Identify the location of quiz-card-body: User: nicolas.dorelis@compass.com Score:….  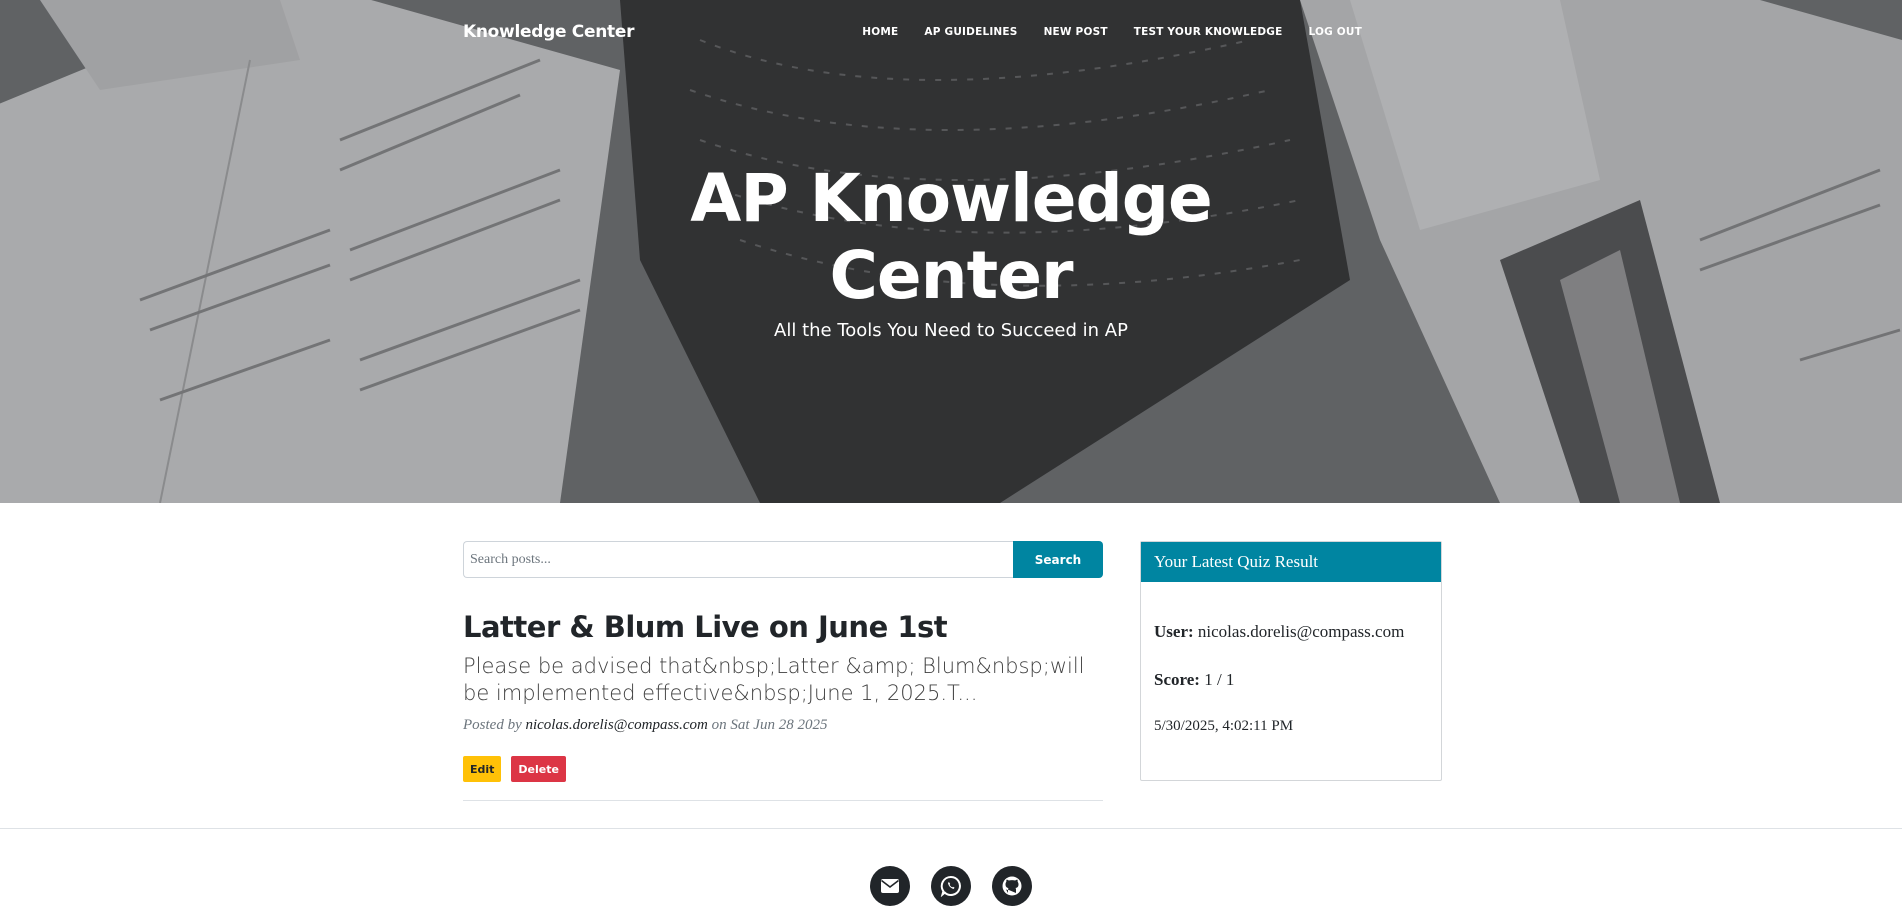
(1291, 658).